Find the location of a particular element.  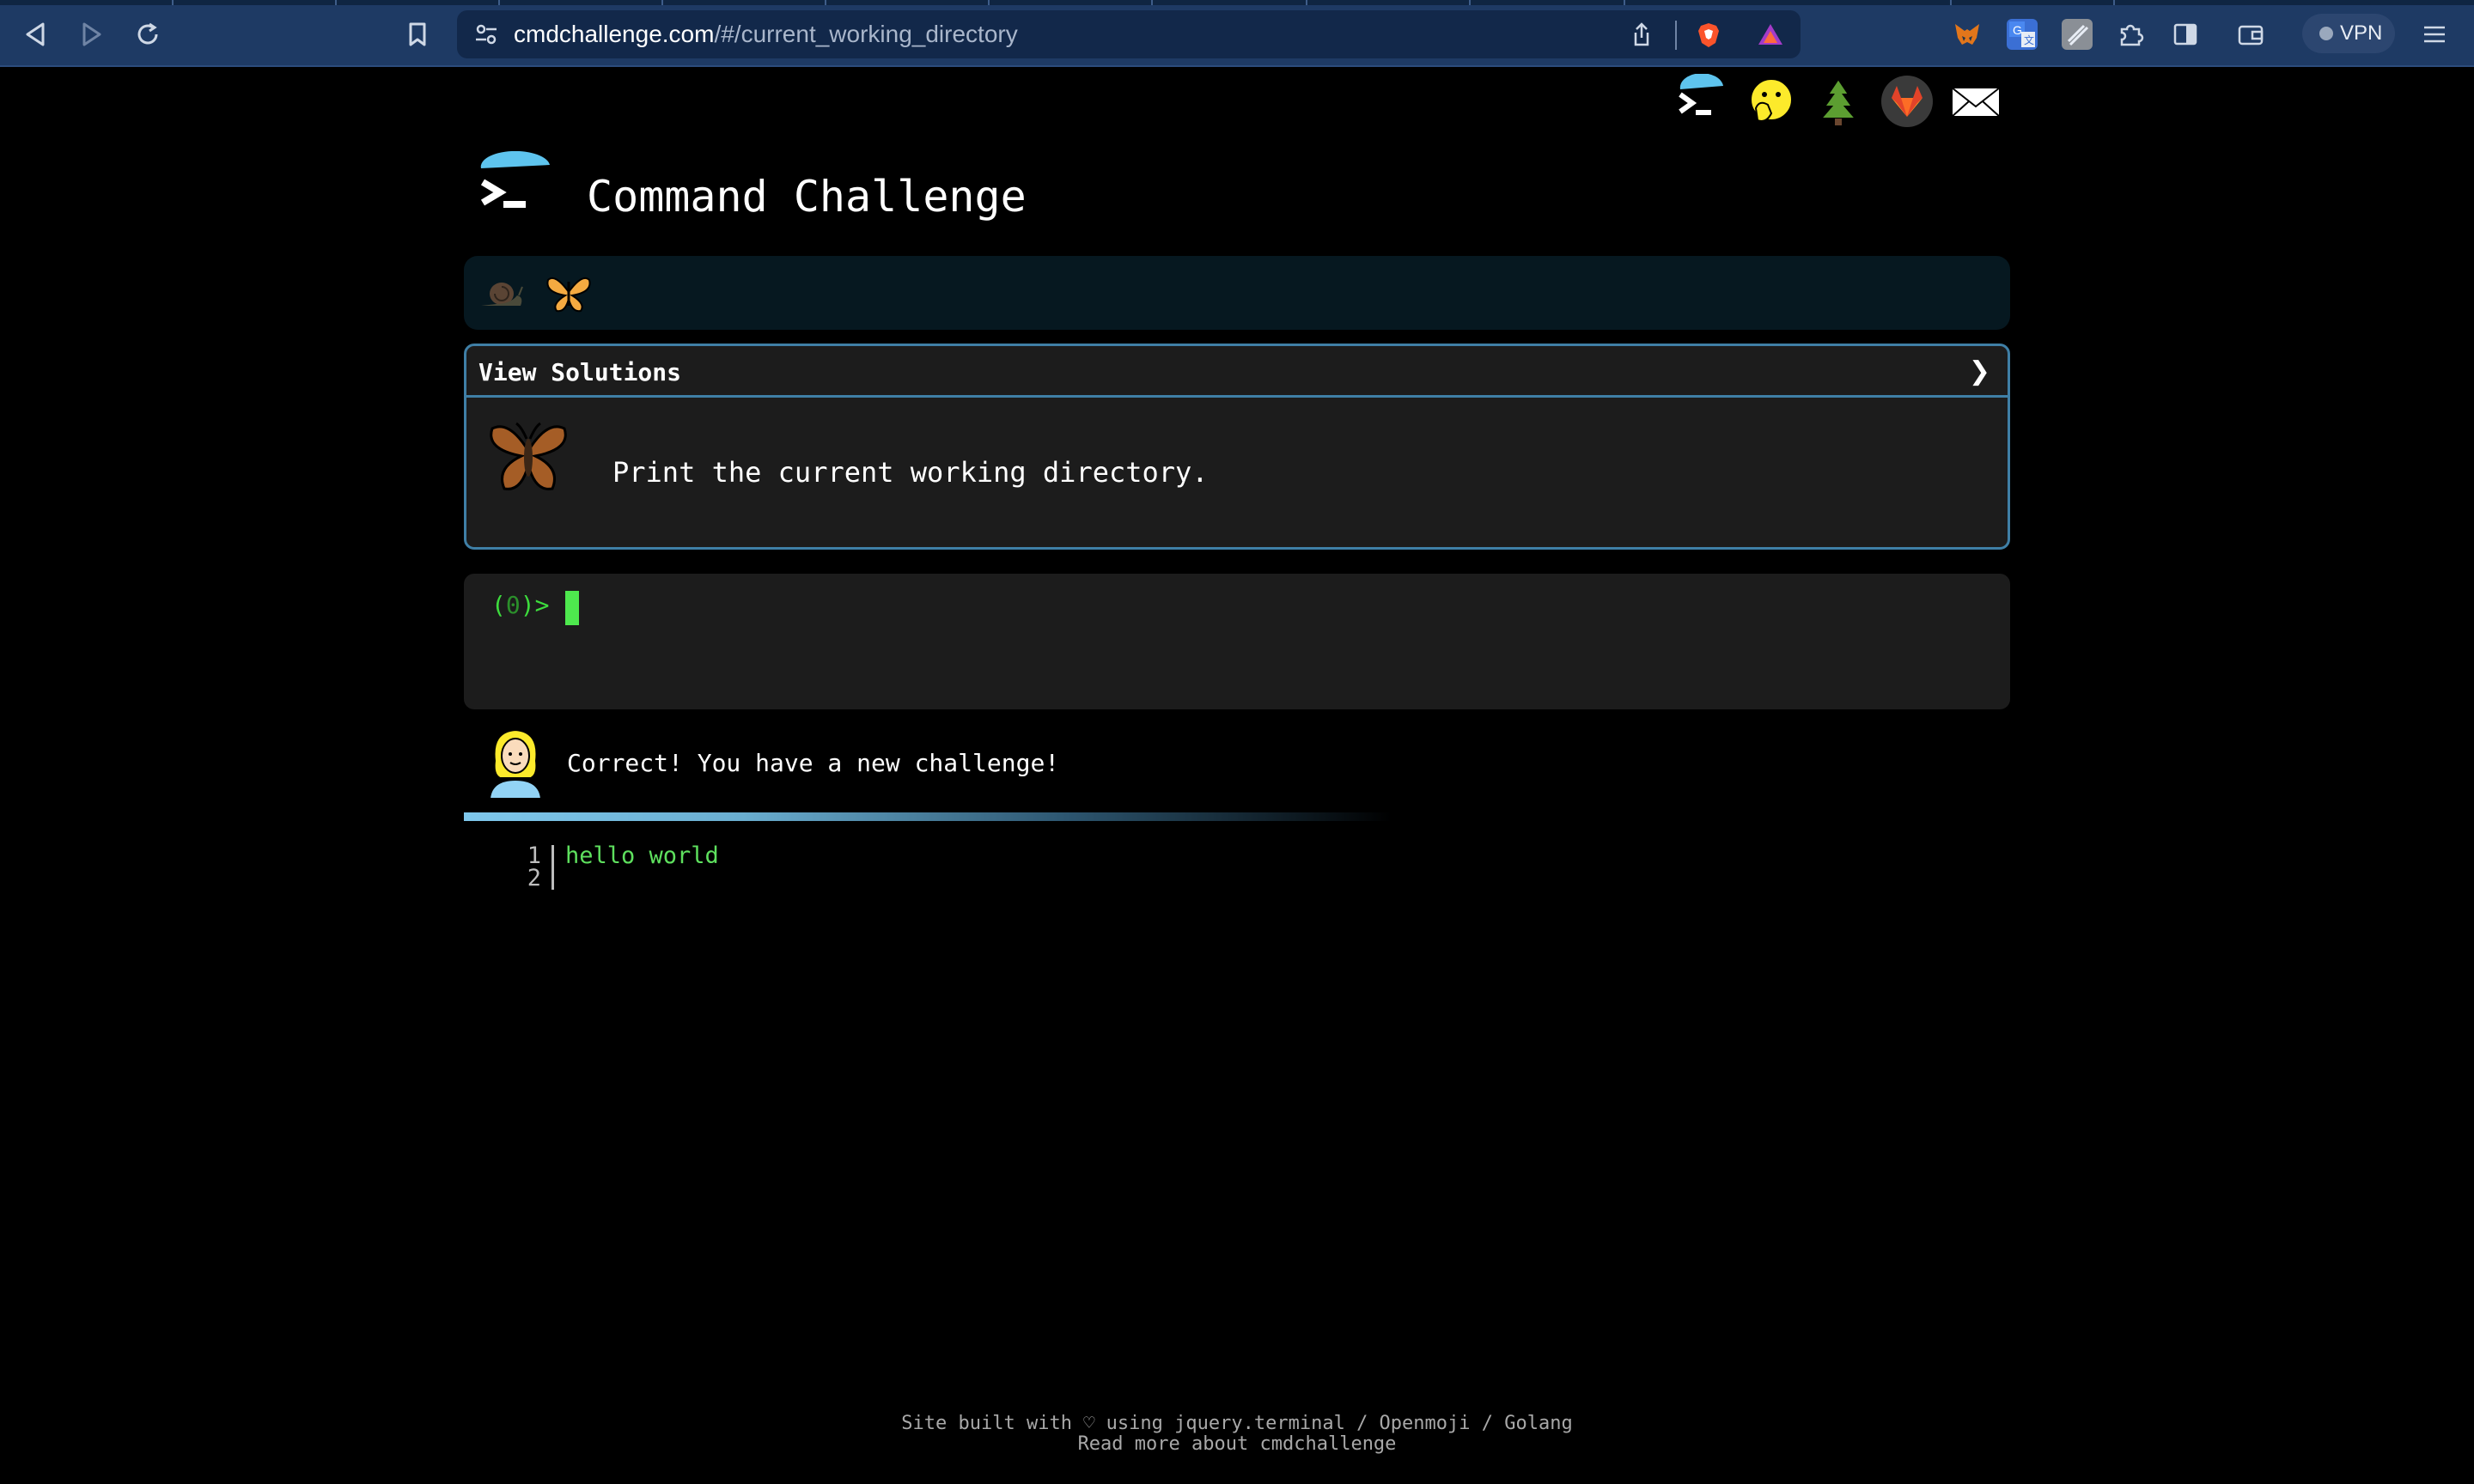

url-host: cmdchallenge.com is located at coordinates (614, 34).